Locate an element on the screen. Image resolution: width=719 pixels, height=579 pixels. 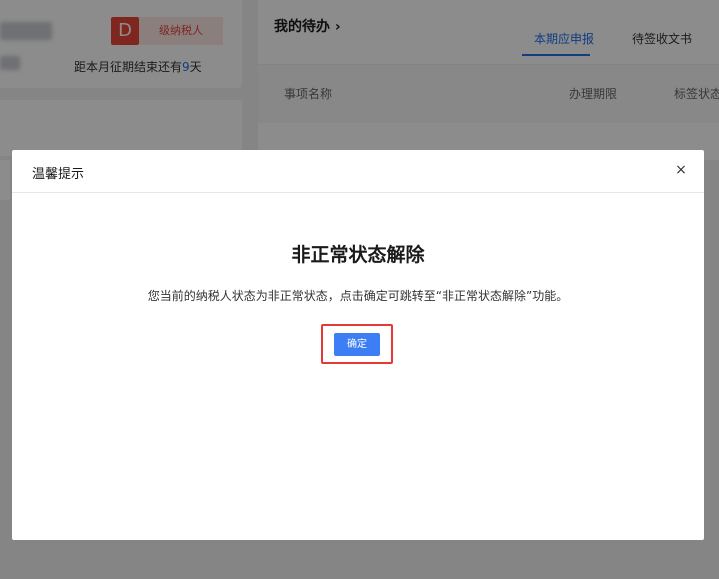
confirm-button: 确定 is located at coordinates (357, 344).